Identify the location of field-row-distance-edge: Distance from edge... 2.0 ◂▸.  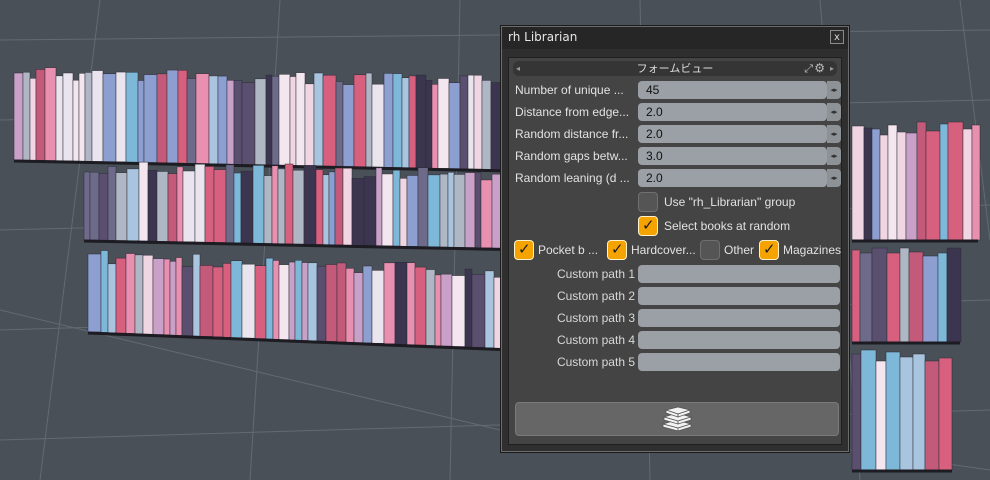
(675, 113).